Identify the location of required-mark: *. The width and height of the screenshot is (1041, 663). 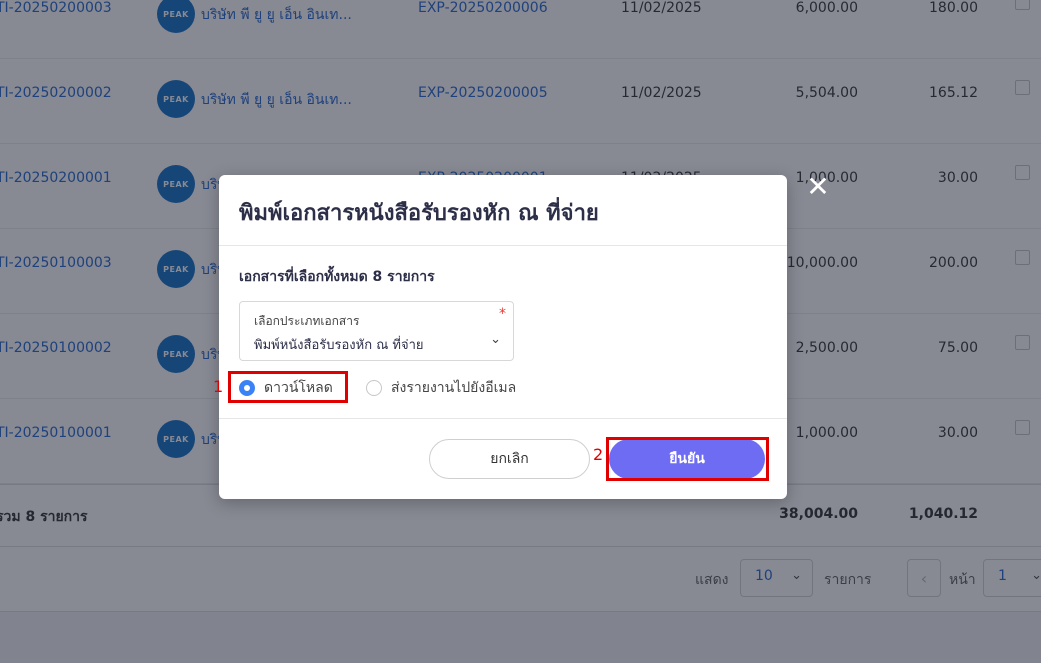
(502, 314).